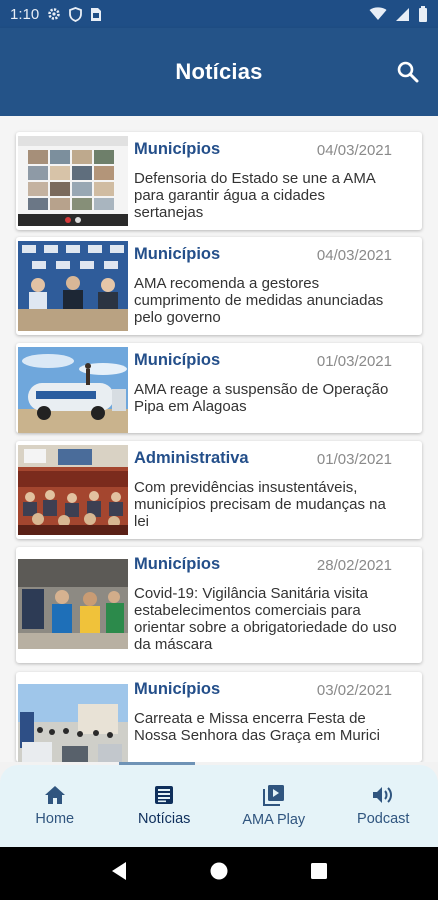  Describe the element at coordinates (73, 604) in the screenshot. I see `news-thumbnail-health-inspection` at that location.